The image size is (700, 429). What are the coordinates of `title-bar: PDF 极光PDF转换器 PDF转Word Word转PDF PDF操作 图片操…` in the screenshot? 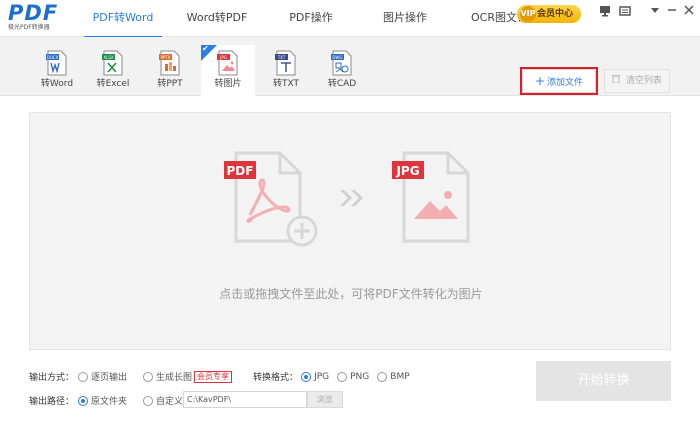 It's located at (350, 19).